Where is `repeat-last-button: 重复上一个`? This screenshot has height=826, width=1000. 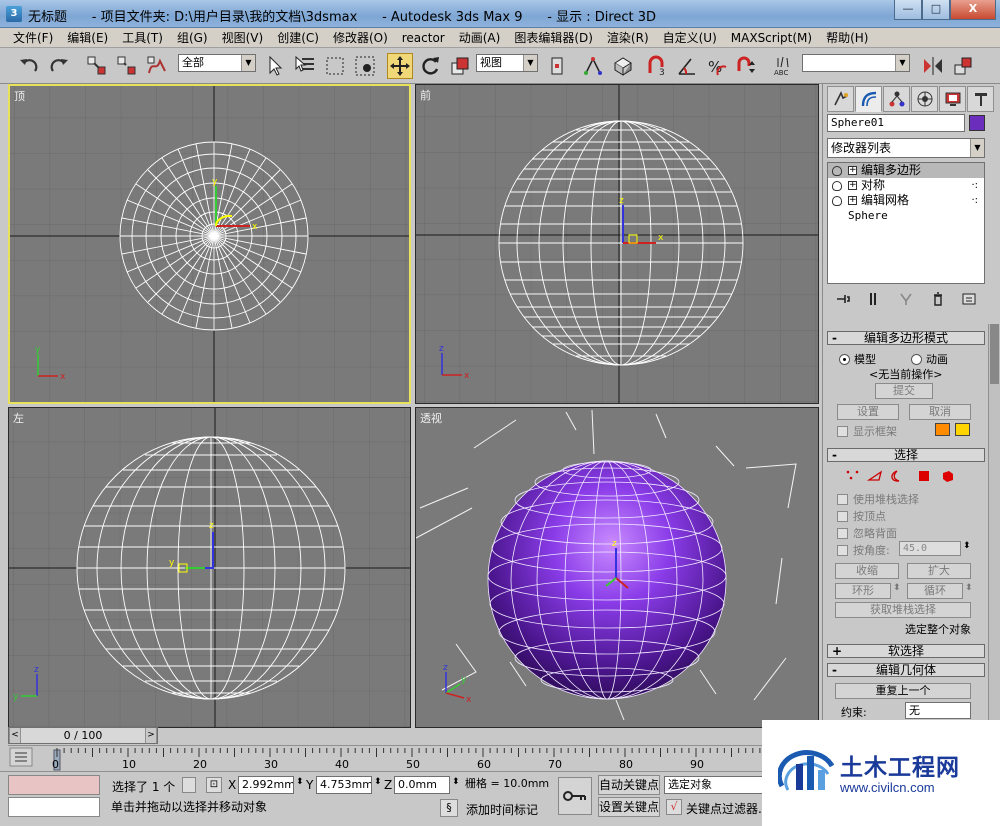
repeat-last-button: 重复上一个 is located at coordinates (903, 691).